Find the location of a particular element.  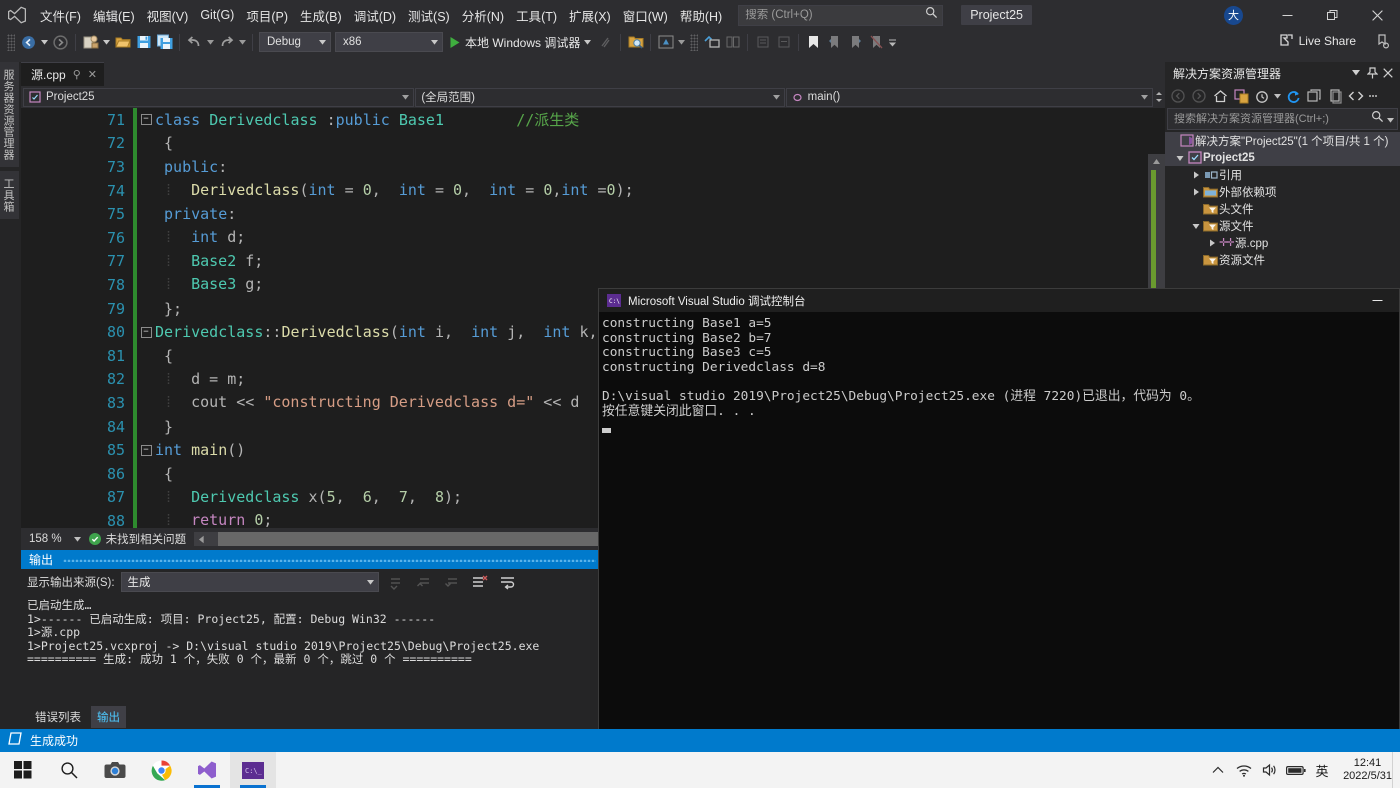

solution-explorer-search-box is located at coordinates (1282, 119).